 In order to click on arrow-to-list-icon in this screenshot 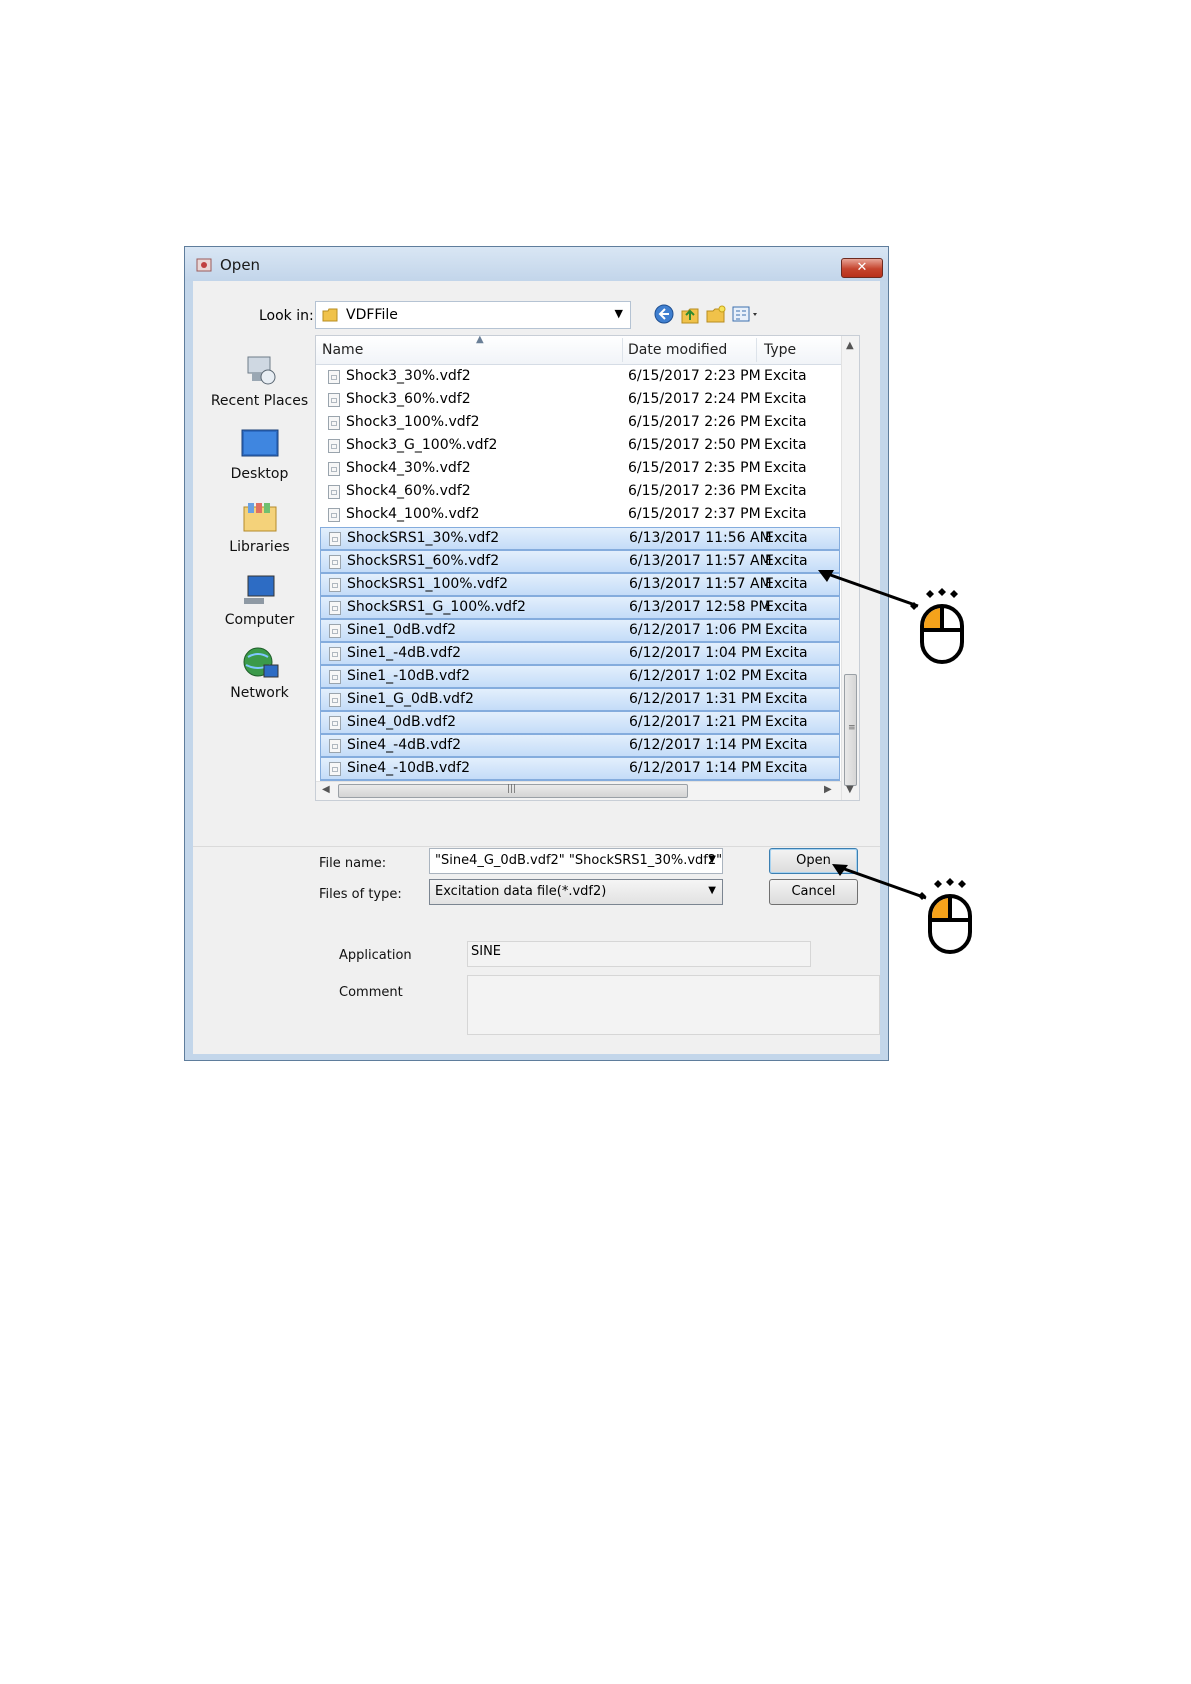, I will do `click(868, 589)`.